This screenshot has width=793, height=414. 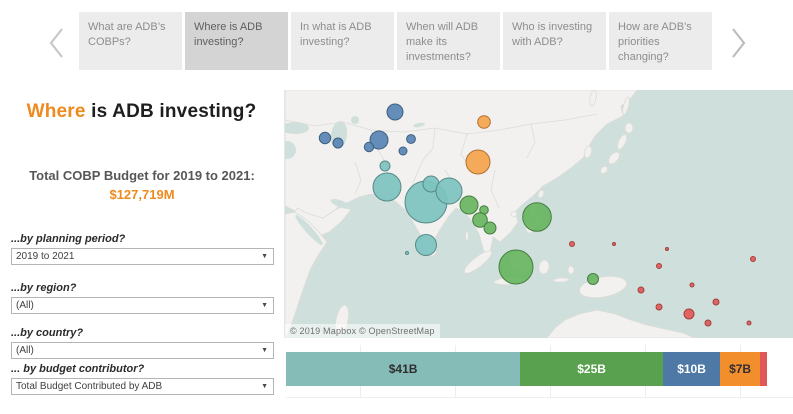 I want to click on budget-bar: $41B $25B $10B $7B, so click(x=526, y=369).